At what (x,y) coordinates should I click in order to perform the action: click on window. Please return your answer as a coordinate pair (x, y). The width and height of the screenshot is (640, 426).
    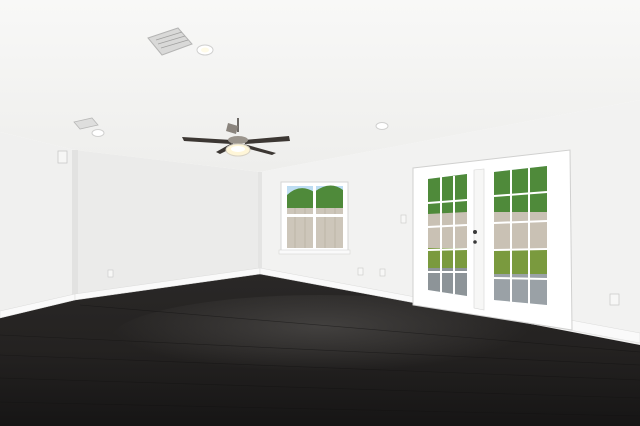
    Looking at the image, I should click on (314, 218).